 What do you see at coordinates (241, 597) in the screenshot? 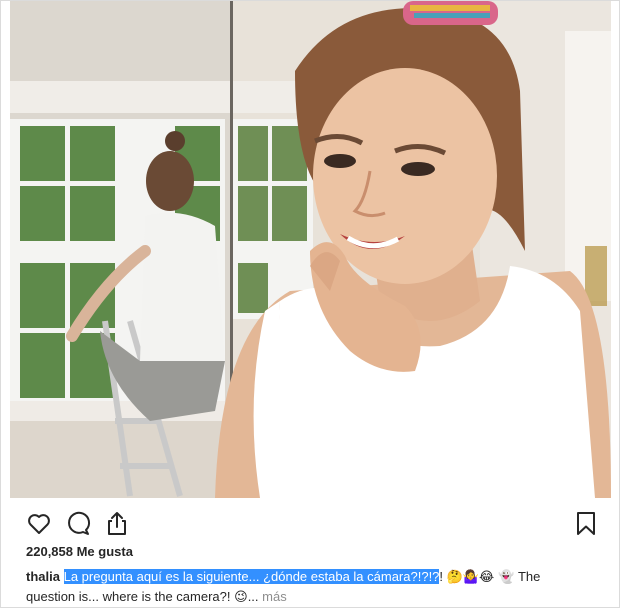
I see `caption-emoji-wink: 😉` at bounding box center [241, 597].